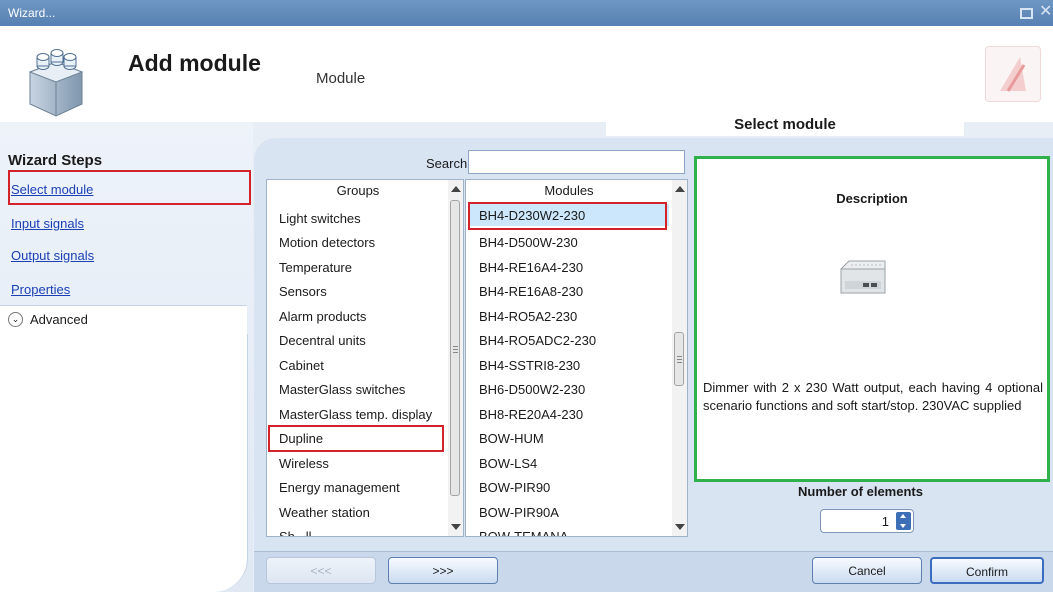 The image size is (1053, 592). I want to click on groups-header: Groups, so click(358, 190).